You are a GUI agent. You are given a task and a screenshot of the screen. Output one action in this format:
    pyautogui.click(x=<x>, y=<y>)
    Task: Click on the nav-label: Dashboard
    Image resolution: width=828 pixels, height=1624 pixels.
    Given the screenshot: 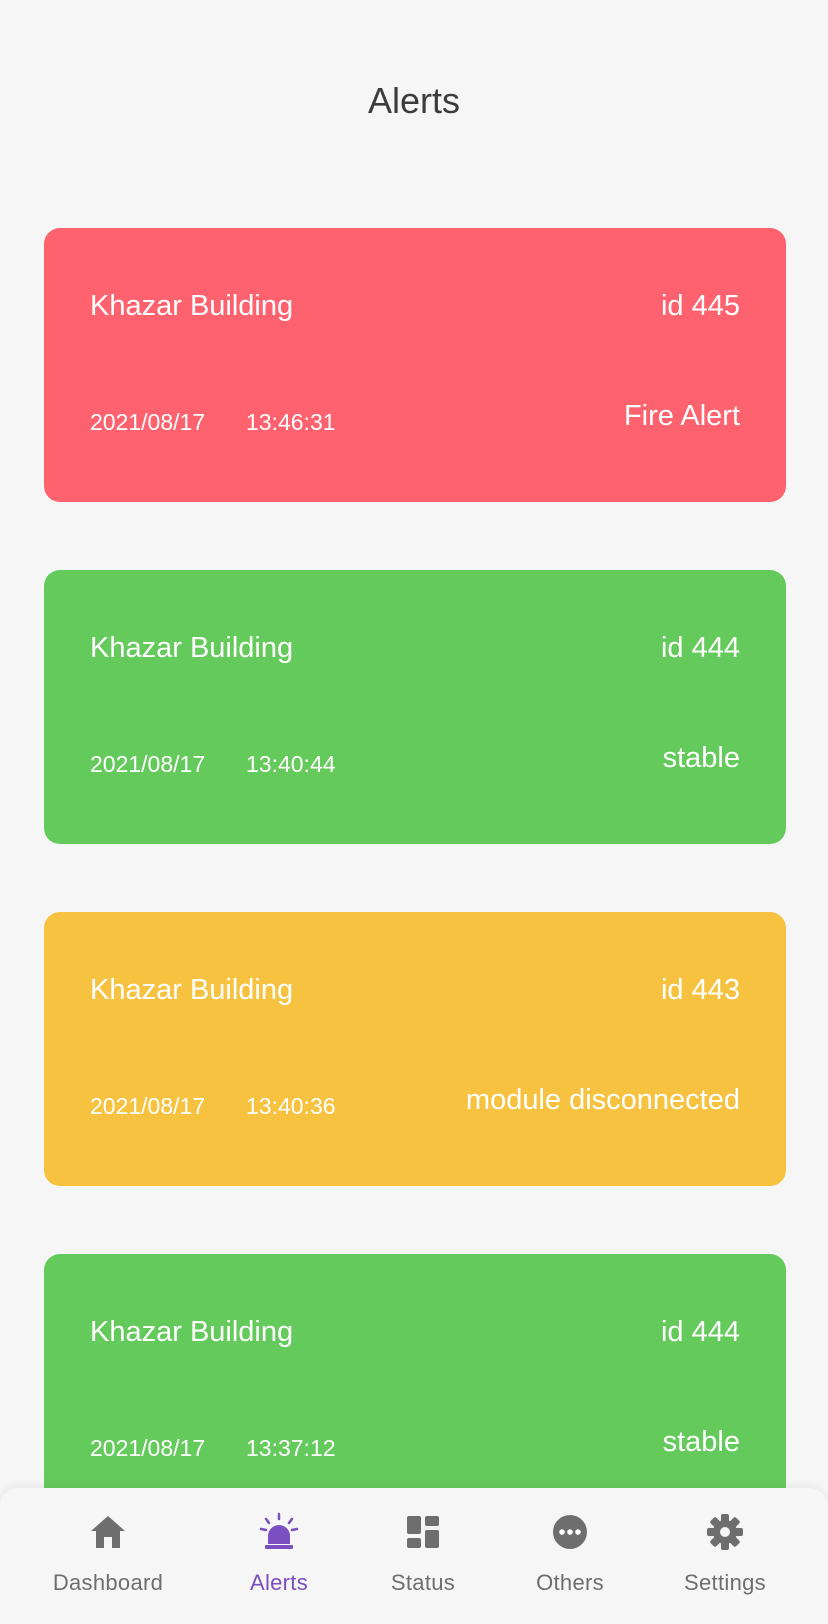 What is the action you would take?
    pyautogui.click(x=108, y=1582)
    